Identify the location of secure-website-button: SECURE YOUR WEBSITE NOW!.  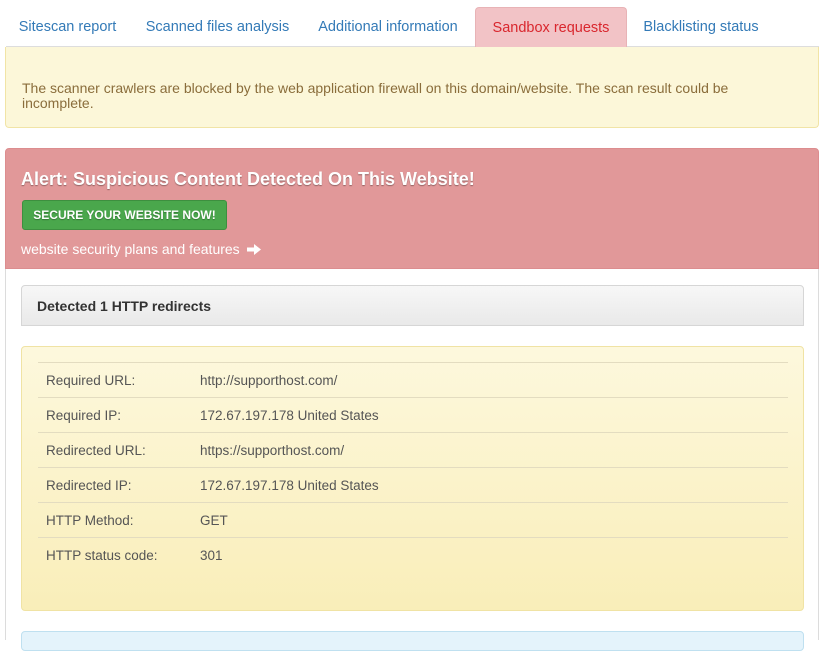
(124, 215).